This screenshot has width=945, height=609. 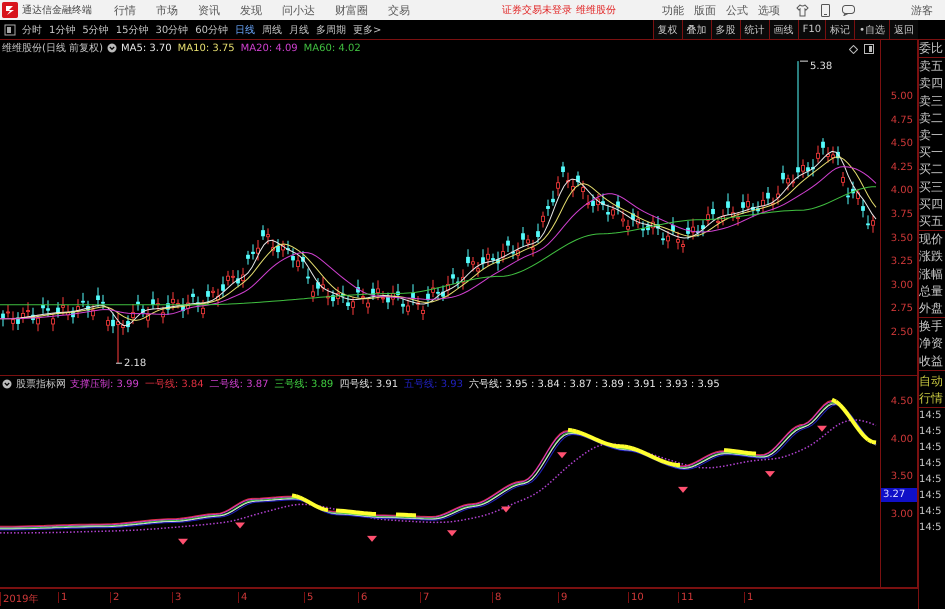 I want to click on quote-label: 买一, so click(x=931, y=153).